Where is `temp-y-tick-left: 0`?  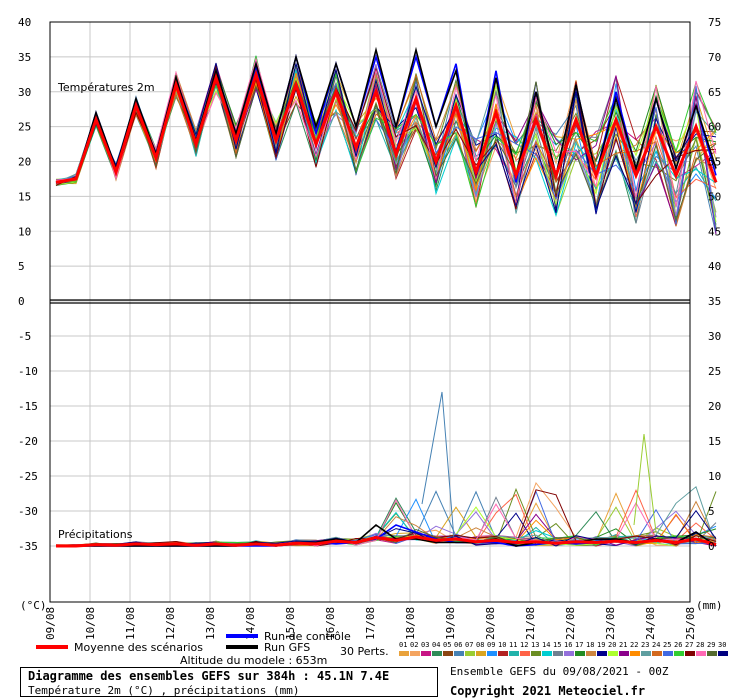
temp-y-tick-left: 0 is located at coordinates (21, 301).